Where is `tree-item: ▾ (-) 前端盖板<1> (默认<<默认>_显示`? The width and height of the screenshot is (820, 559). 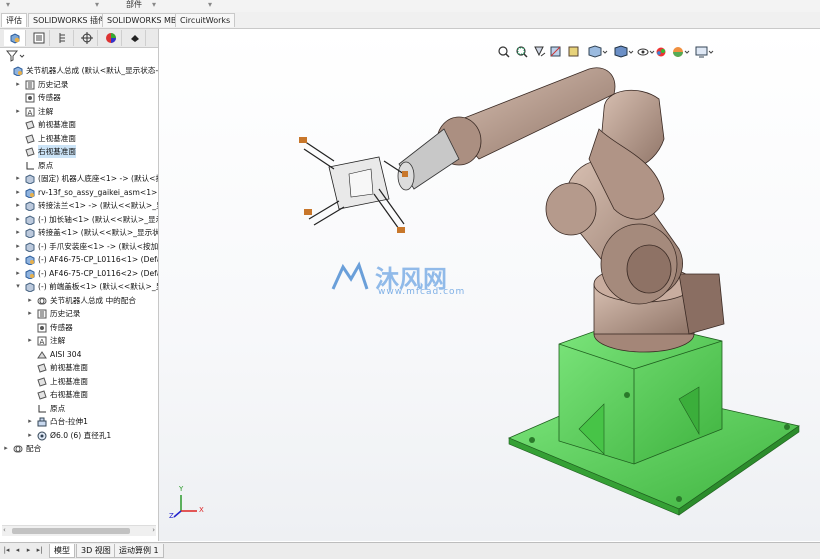
tree-item: ▾ (-) 前端盖板<1> (默认<<默认>_显示 is located at coordinates (79, 286).